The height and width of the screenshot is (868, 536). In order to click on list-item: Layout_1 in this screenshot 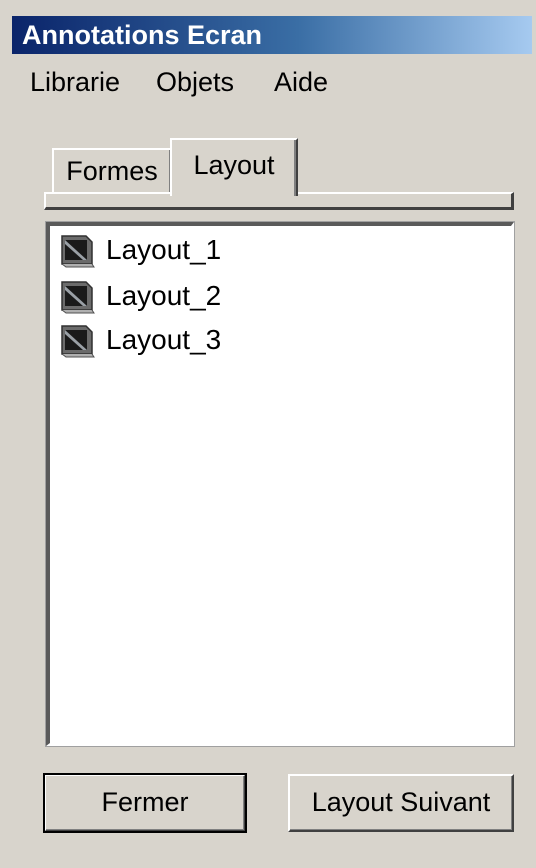, I will do `click(138, 250)`.